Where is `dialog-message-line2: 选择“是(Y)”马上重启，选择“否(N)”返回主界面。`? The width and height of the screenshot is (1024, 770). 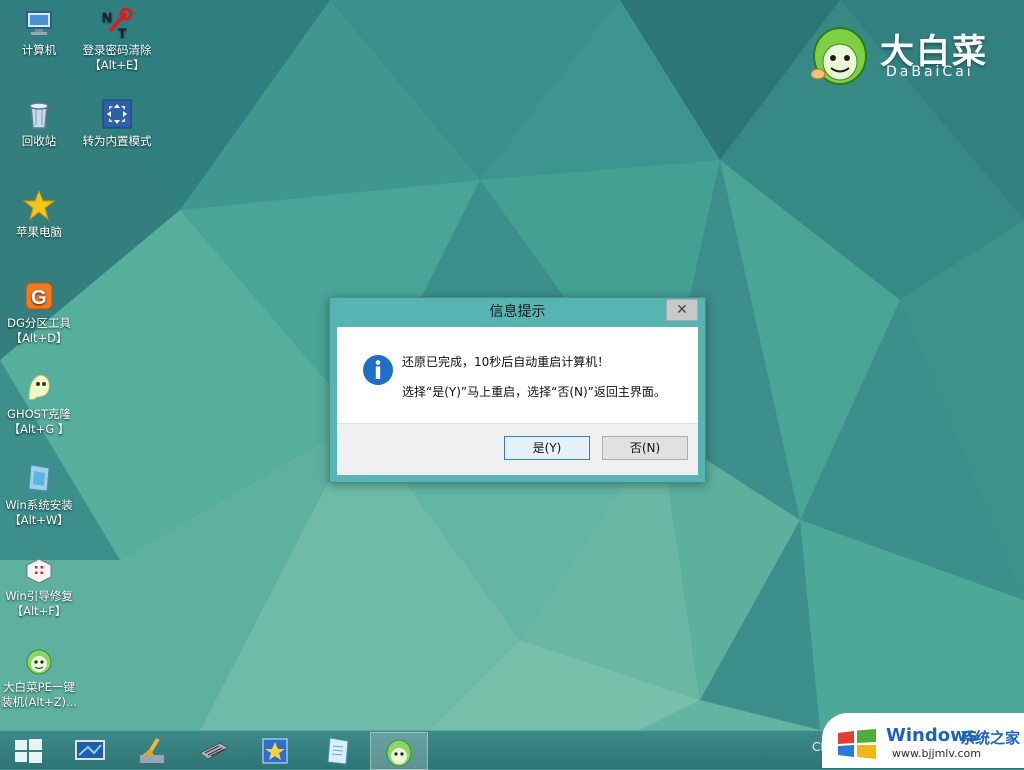
dialog-message-line2: 选择“是(Y)”马上重启，选择“否(N)”返回主界面。 is located at coordinates (534, 392).